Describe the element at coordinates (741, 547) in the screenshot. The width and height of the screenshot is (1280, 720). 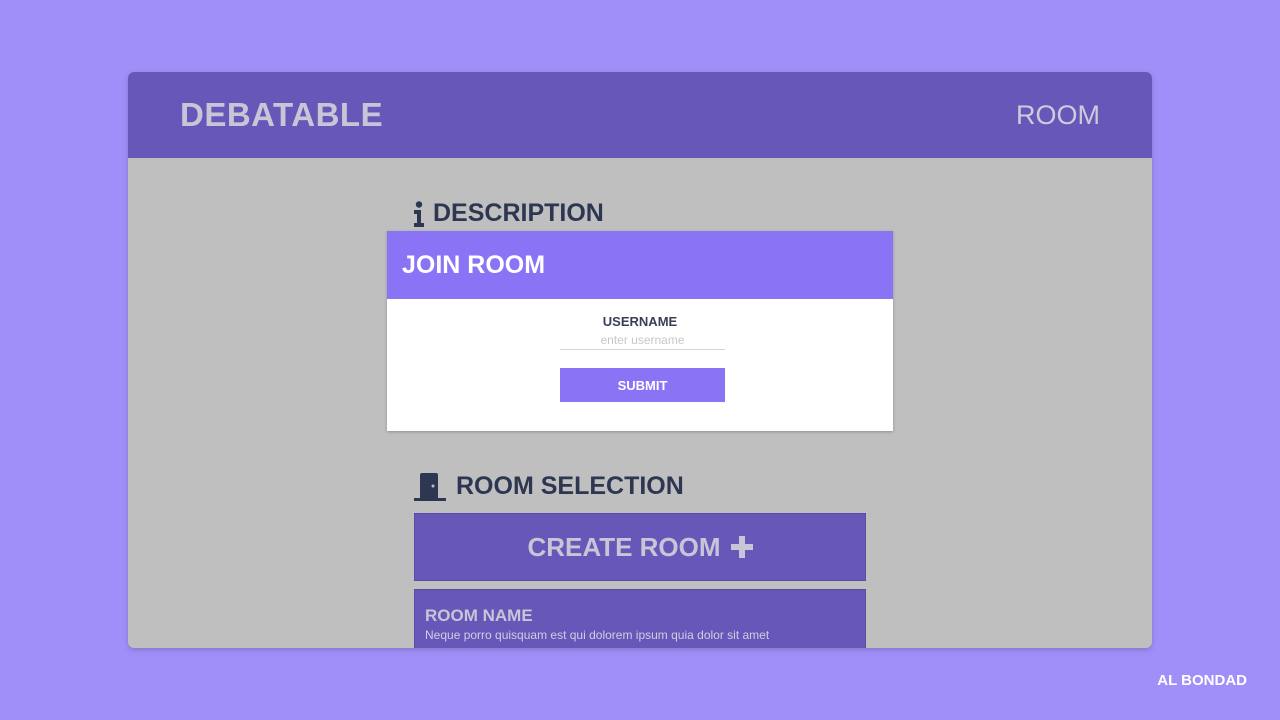
I see `plus-icon` at that location.